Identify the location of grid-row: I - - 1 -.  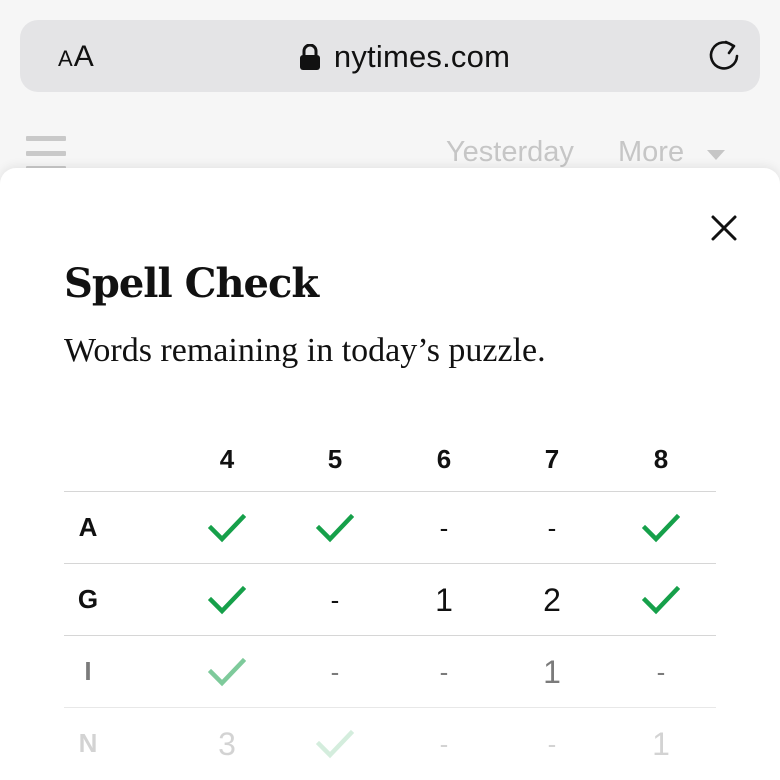
(390, 672).